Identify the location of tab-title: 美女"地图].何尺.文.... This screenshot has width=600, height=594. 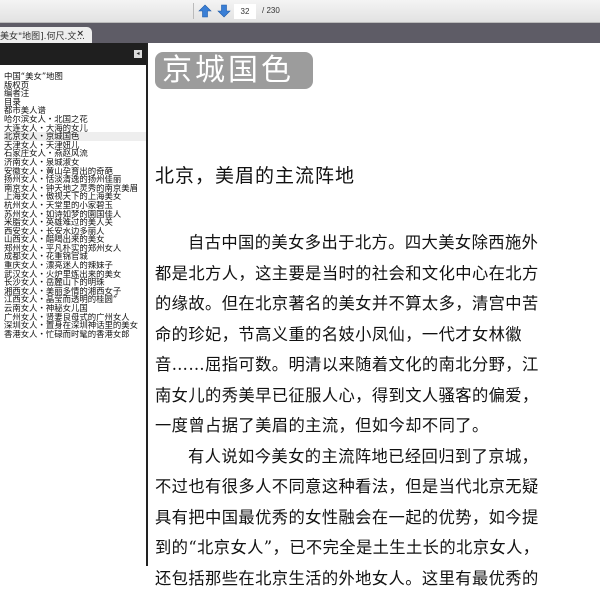
(42, 37).